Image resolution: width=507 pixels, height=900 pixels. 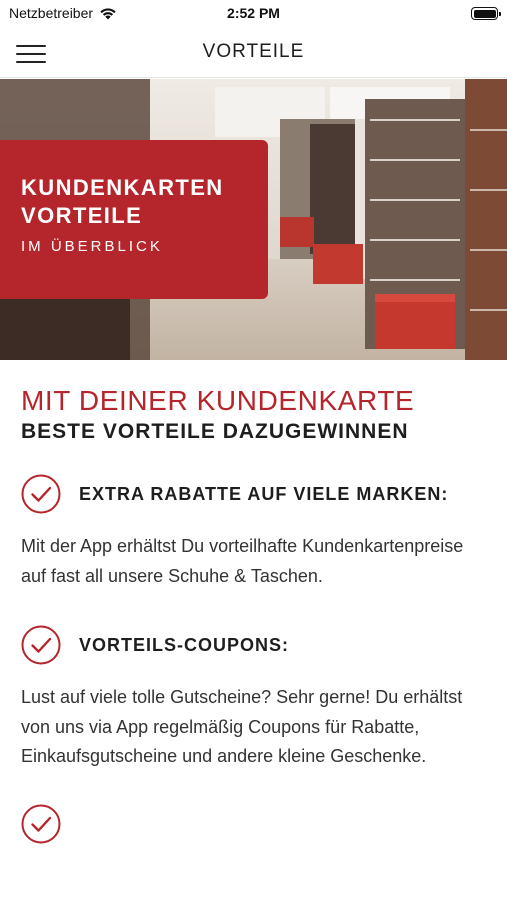 I want to click on status-time: 2:52 PM, so click(x=253, y=13).